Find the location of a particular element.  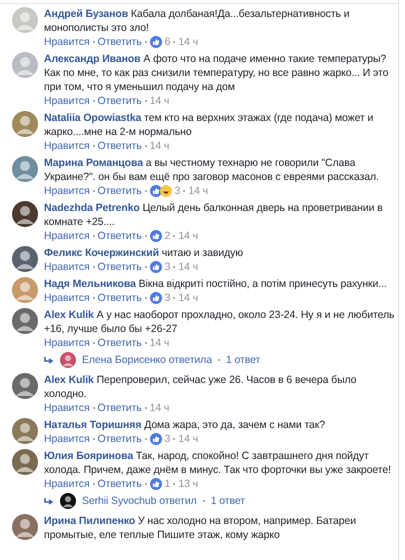

comment-text: Наталья Торишняя Дома жара, это да, зачем с нами так? is located at coordinates (185, 425).